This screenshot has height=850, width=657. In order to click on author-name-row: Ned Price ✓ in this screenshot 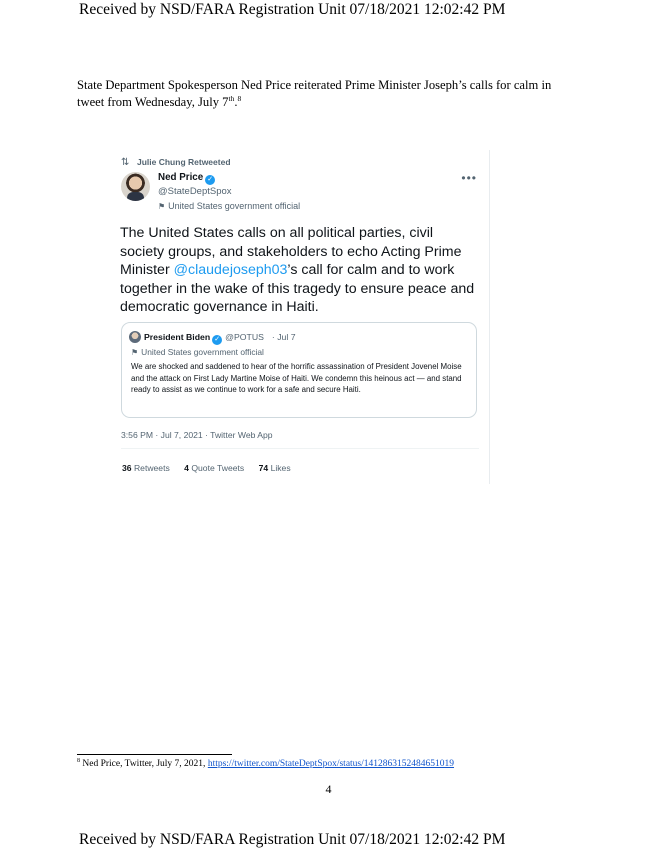, I will do `click(187, 178)`.